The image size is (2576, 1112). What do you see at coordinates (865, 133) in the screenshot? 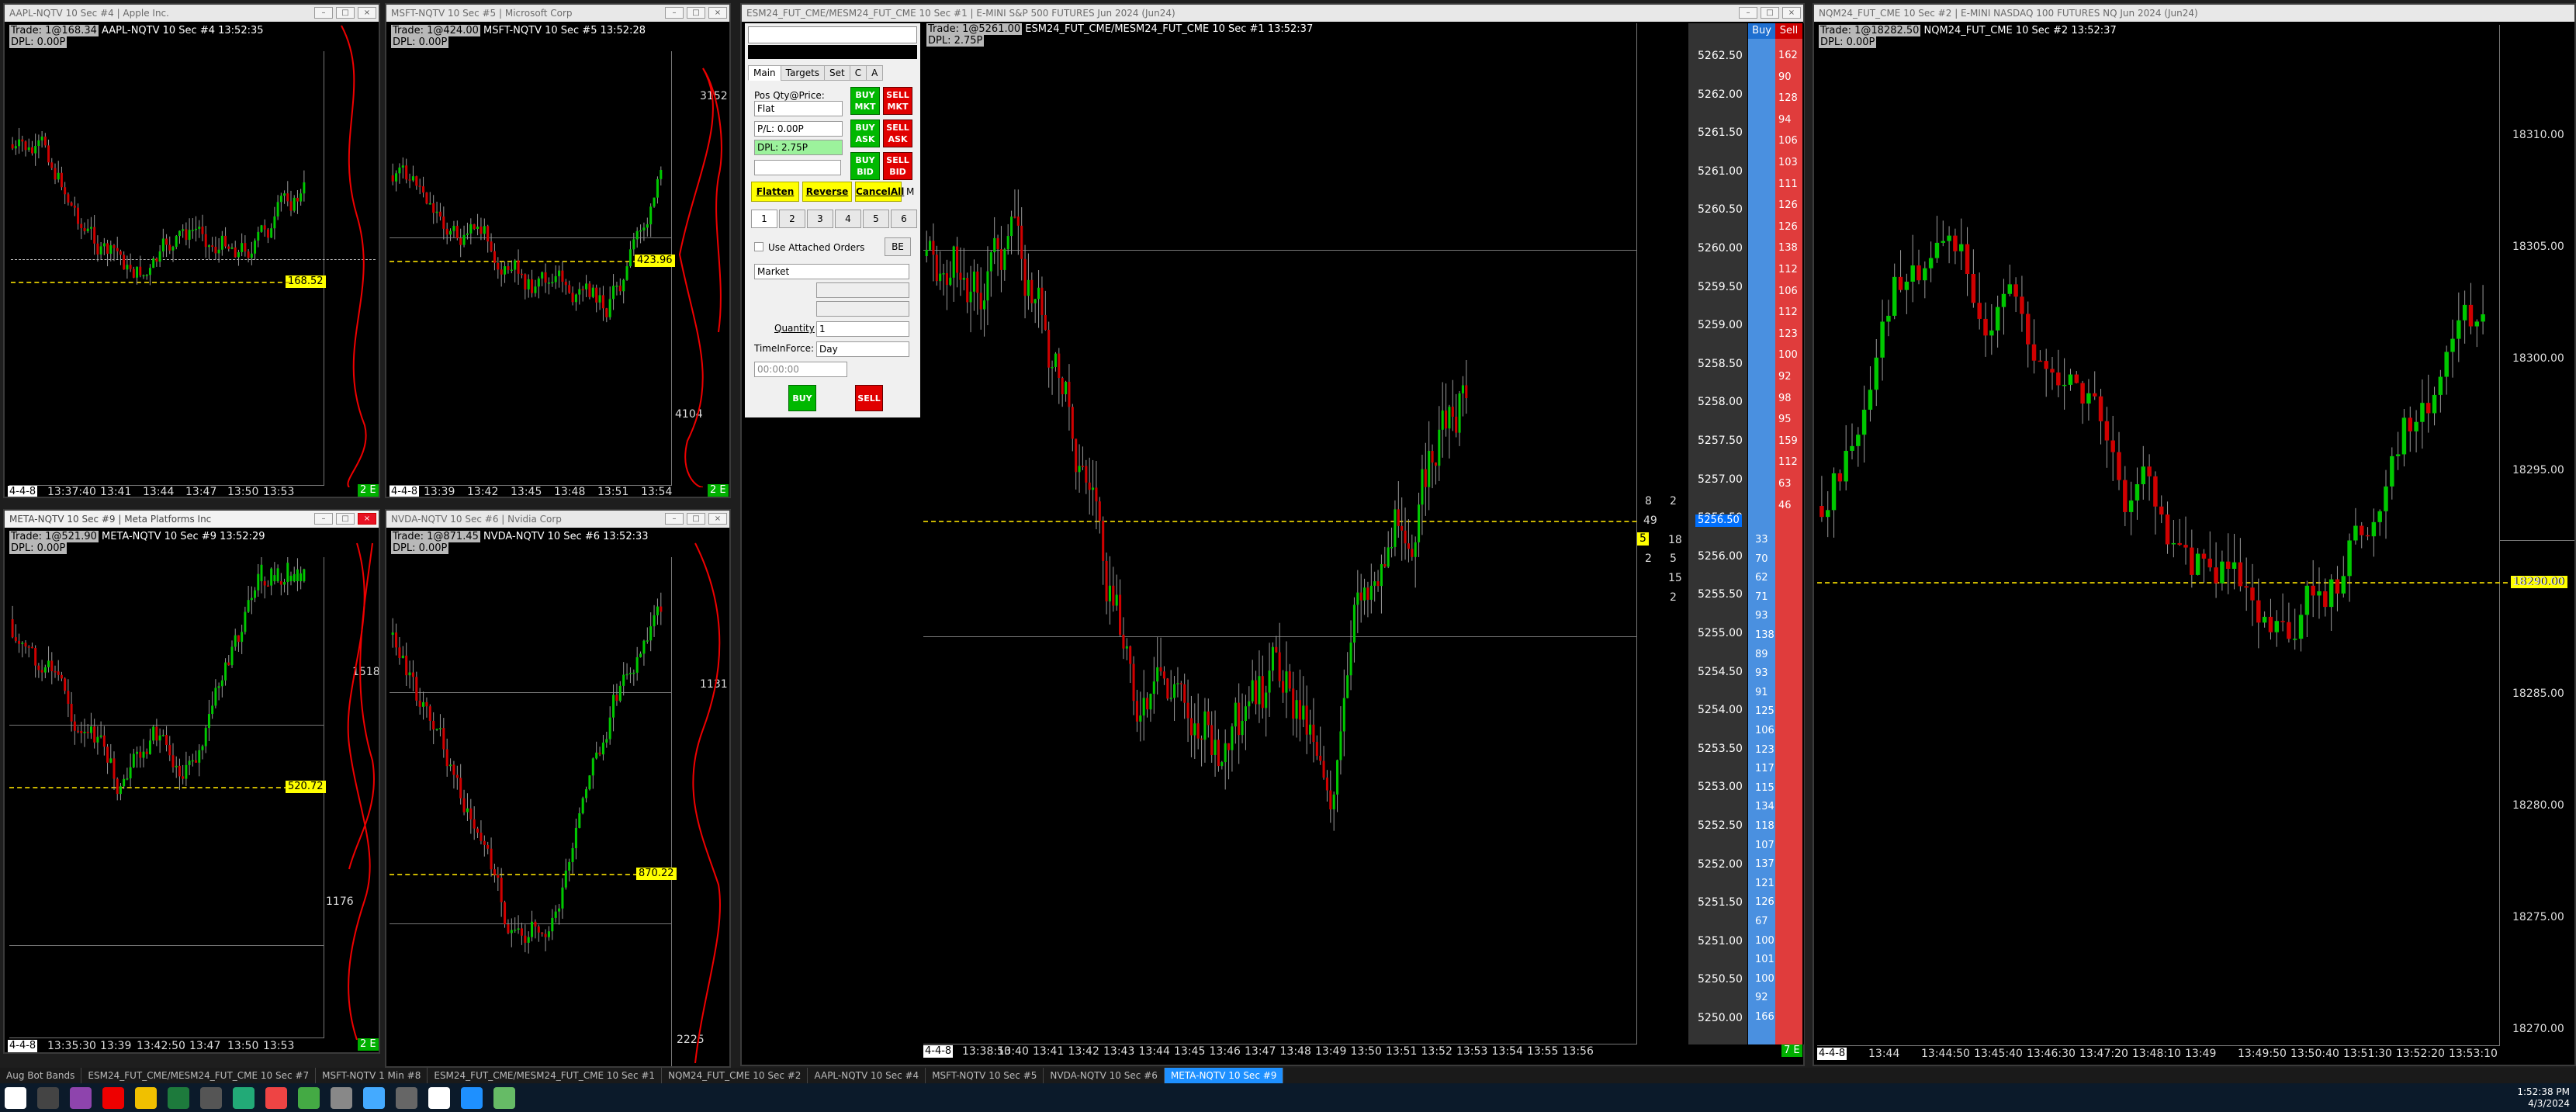
I see `buy-ask-button: BUY ASK` at bounding box center [865, 133].